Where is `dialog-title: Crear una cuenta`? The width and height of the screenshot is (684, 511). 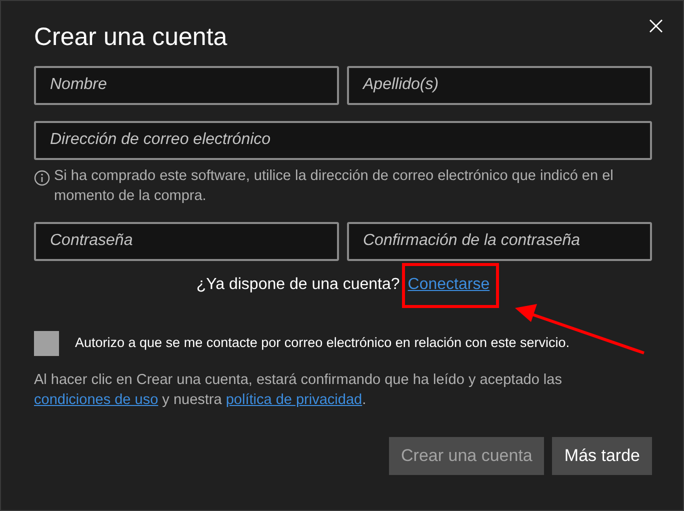 dialog-title: Crear una cuenta is located at coordinates (131, 37).